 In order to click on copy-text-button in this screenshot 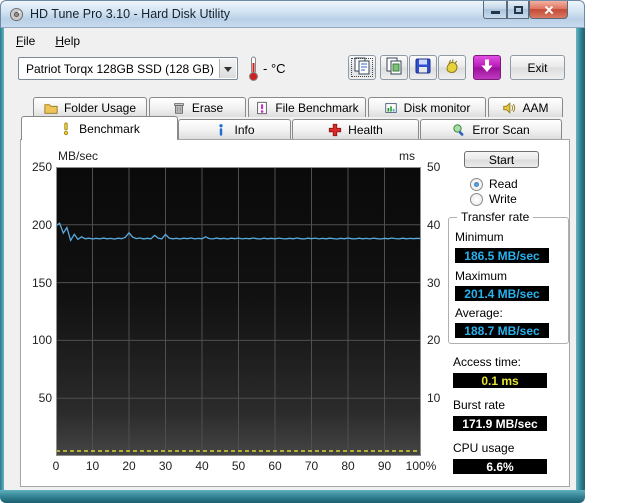, I will do `click(362, 67)`.